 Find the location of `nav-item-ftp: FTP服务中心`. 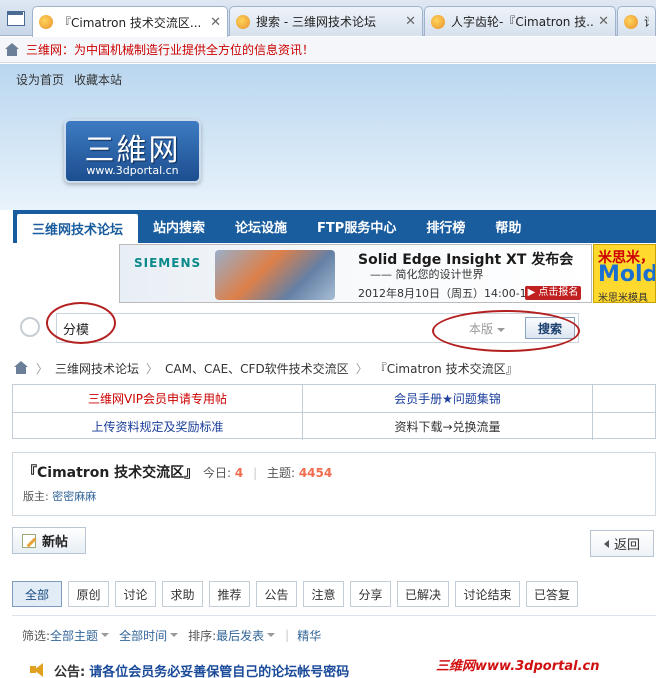

nav-item-ftp: FTP服务中心 is located at coordinates (356, 226).